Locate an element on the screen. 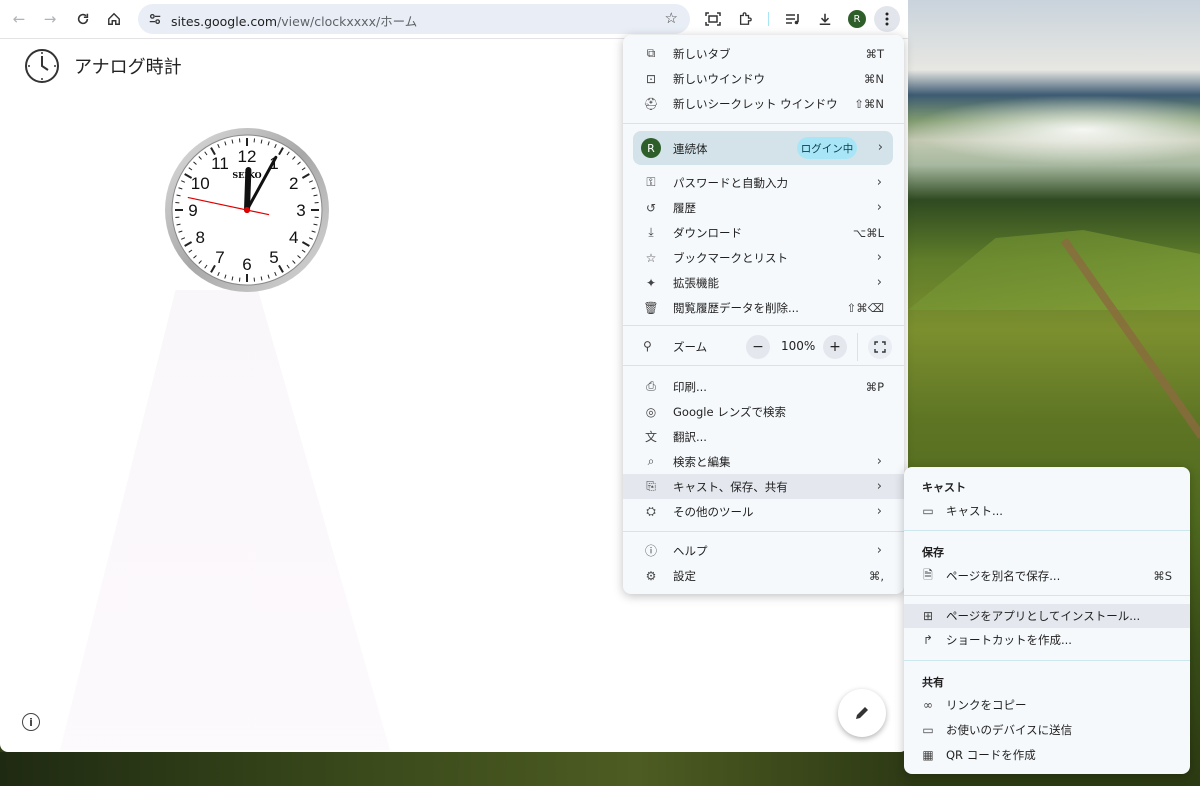 Image resolution: width=1200 pixels, height=786 pixels. clock-number: 5 is located at coordinates (273, 257).